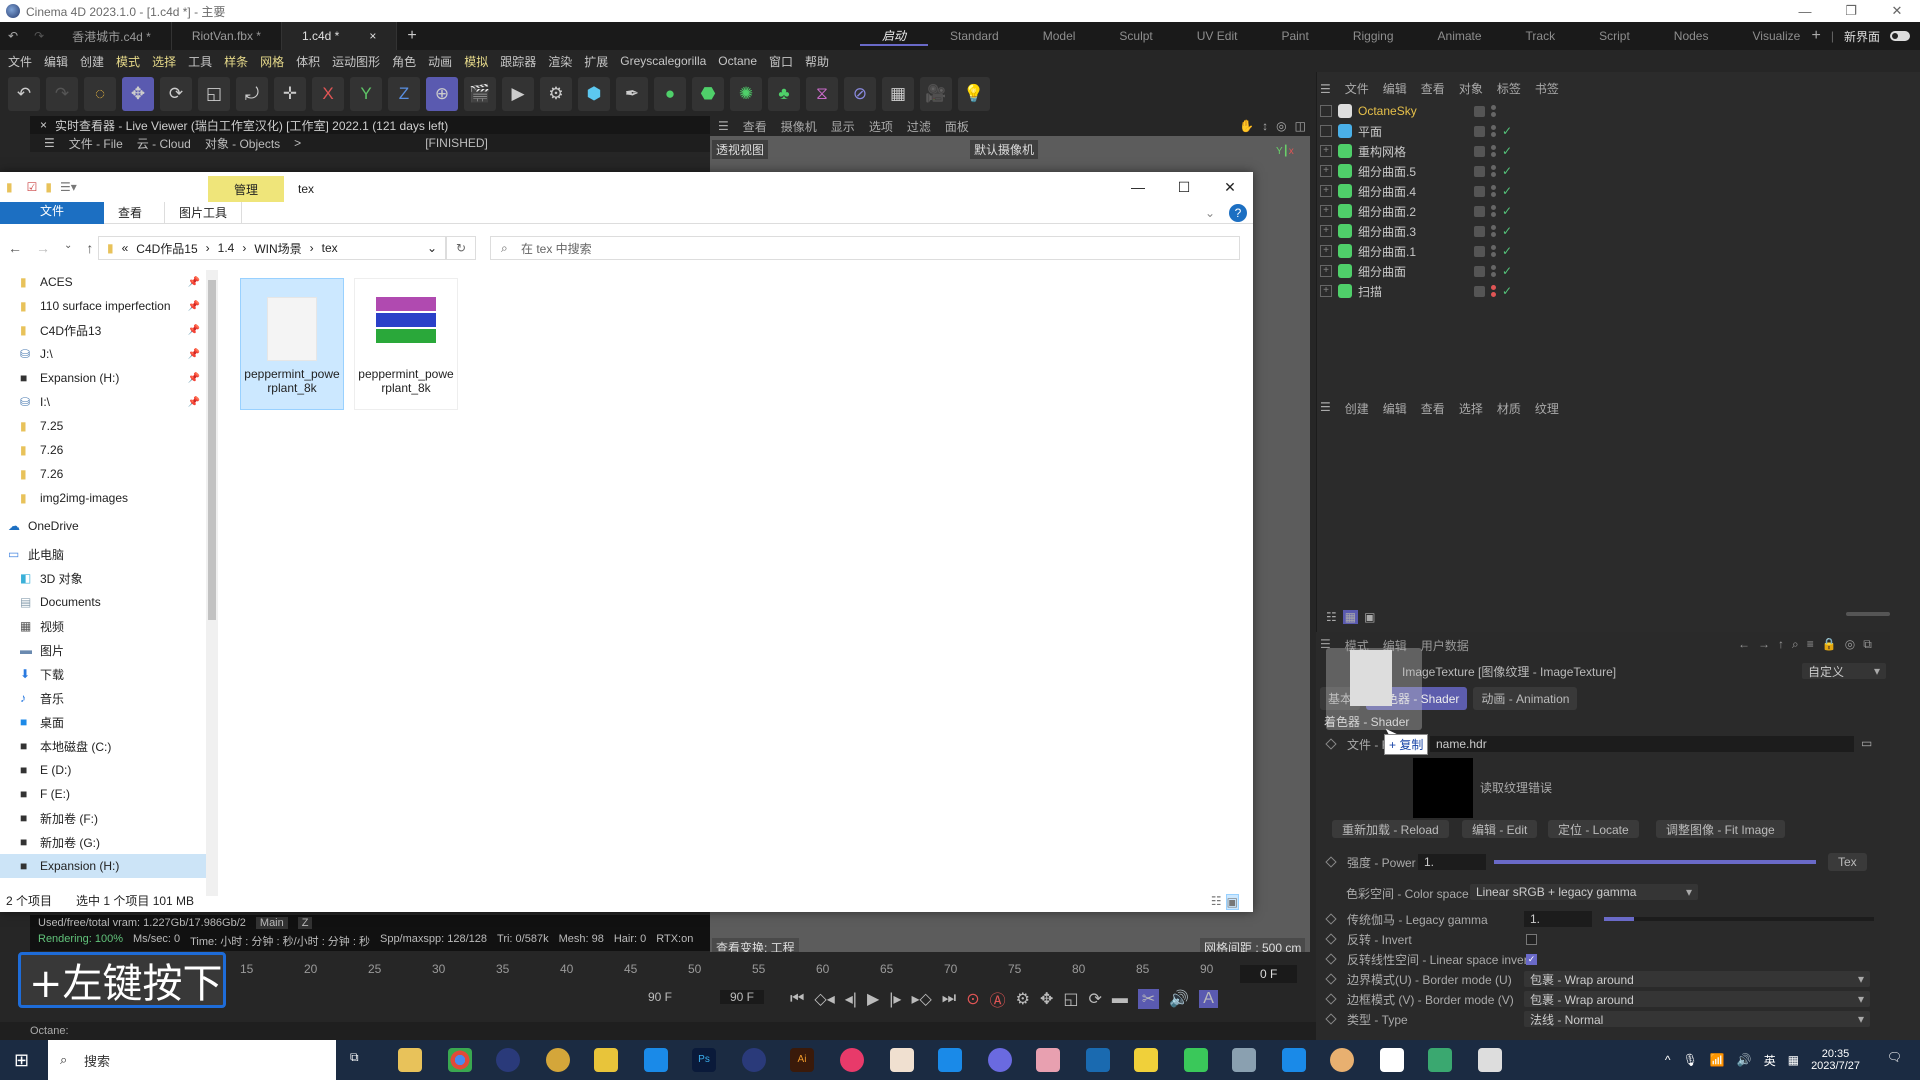  What do you see at coordinates (109, 842) in the screenshot?
I see `nav-item: ■ 新加卷 (G:)` at bounding box center [109, 842].